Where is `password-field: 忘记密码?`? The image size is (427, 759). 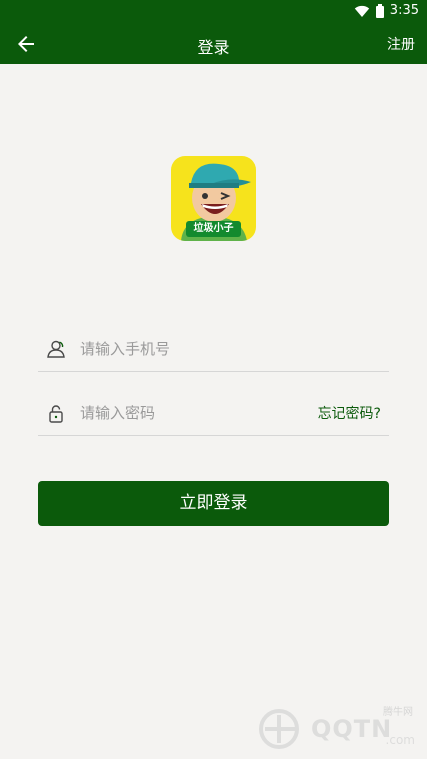 password-field: 忘记密码? is located at coordinates (213, 413).